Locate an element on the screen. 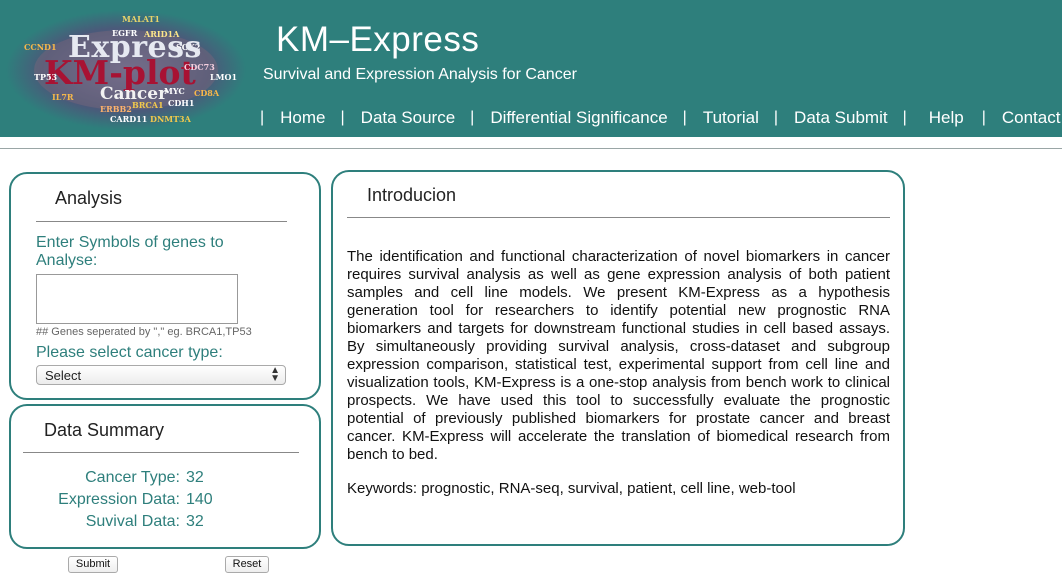  cancer-type-selected-value: Select is located at coordinates (63, 375).